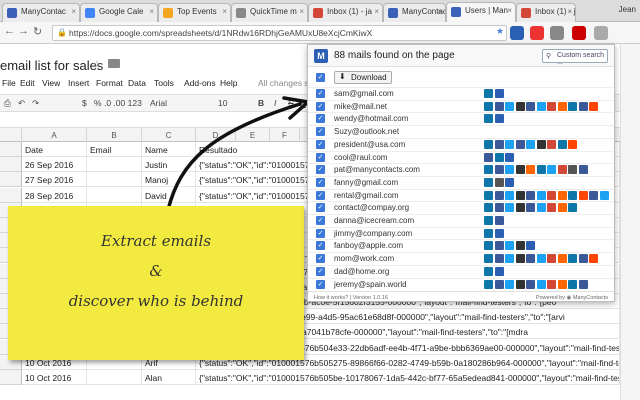 The width and height of the screenshot is (640, 400). What do you see at coordinates (461, 181) in the screenshot?
I see `email-row: ✓ fanny@gmail.com` at bounding box center [461, 181].